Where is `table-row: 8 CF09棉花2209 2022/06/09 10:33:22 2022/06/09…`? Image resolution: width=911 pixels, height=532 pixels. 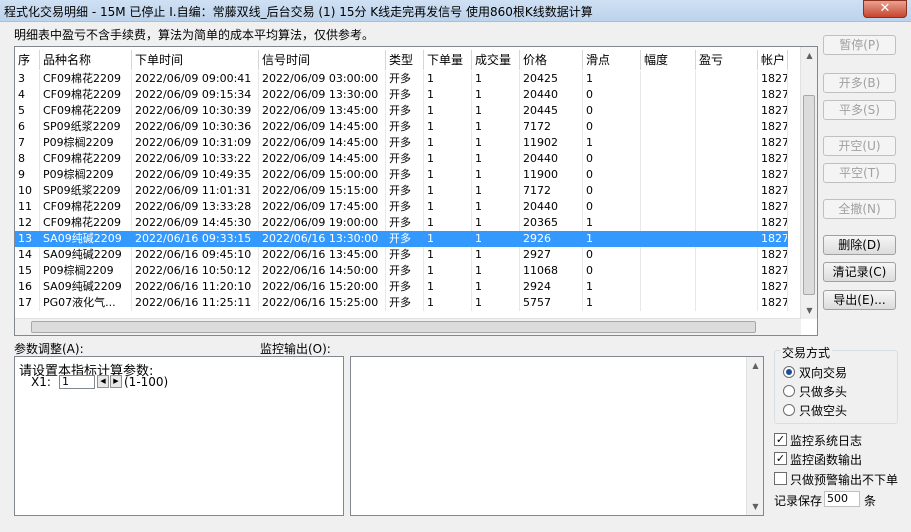
table-row: 8 CF09棉花2209 2022/06/09 10:33:22 2022/06/09… is located at coordinates (401, 159).